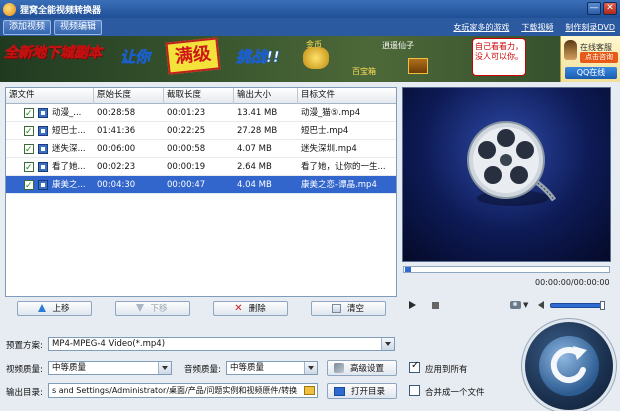 The image size is (620, 411). I want to click on table-row: 迷失深... 00:06:00 00:00:58 4.07 MB 迷失深圳.mp4, so click(201, 149).